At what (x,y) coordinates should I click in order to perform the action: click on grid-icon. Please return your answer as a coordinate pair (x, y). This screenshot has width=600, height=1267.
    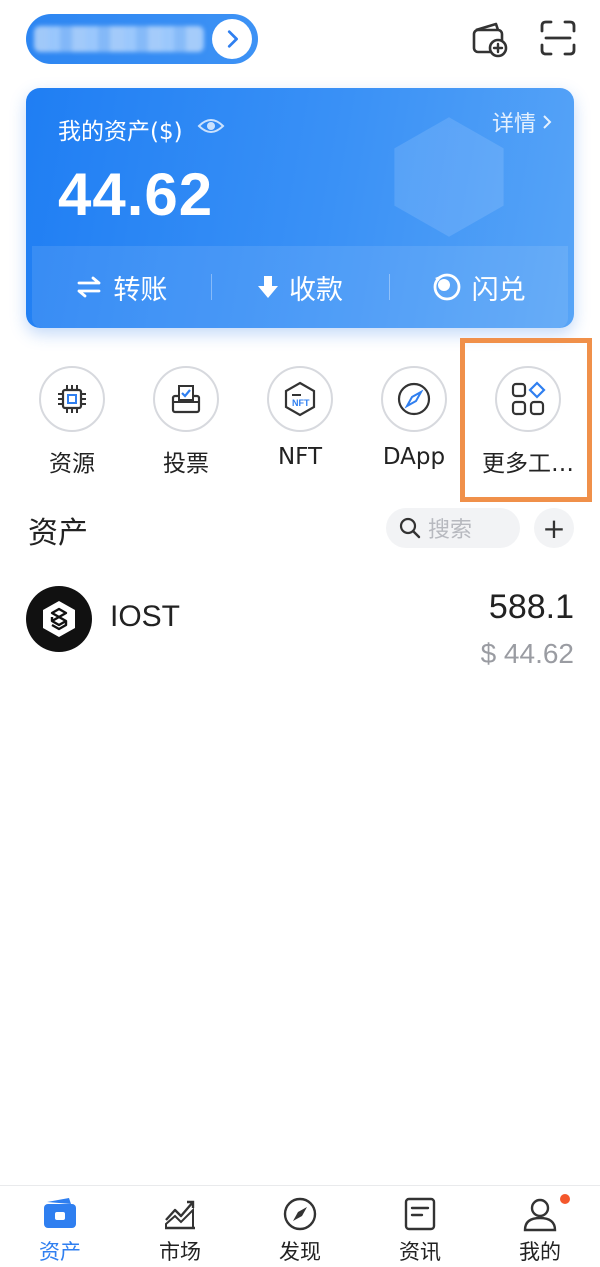
    Looking at the image, I should click on (528, 399).